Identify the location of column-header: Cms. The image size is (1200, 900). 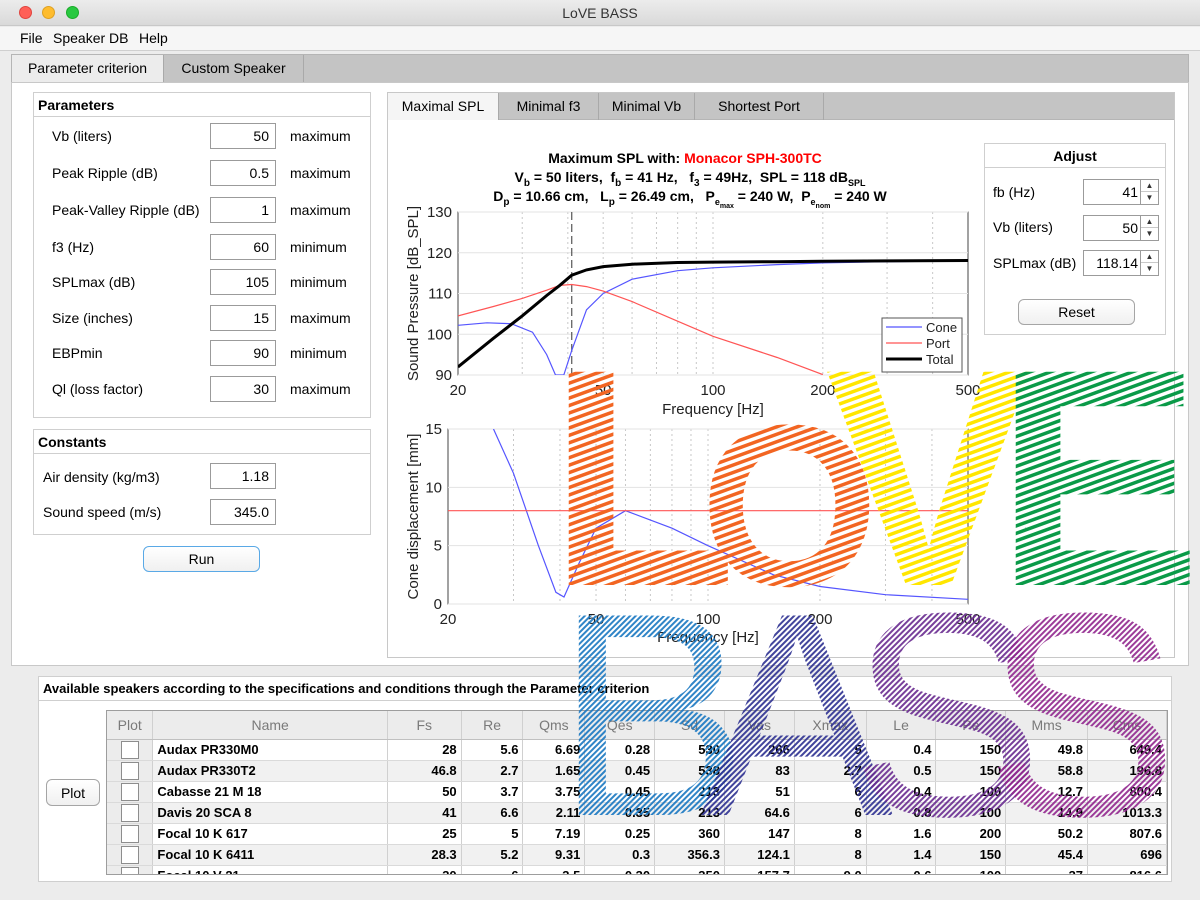
(1127, 725).